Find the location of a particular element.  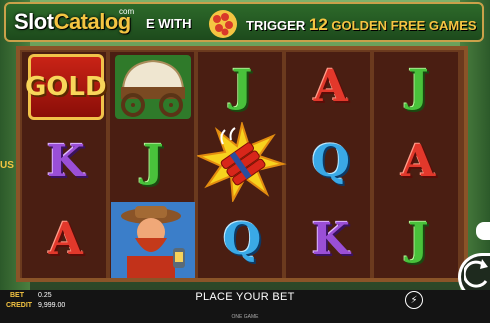

logo-slot-text: Slot is located at coordinates (34, 21).